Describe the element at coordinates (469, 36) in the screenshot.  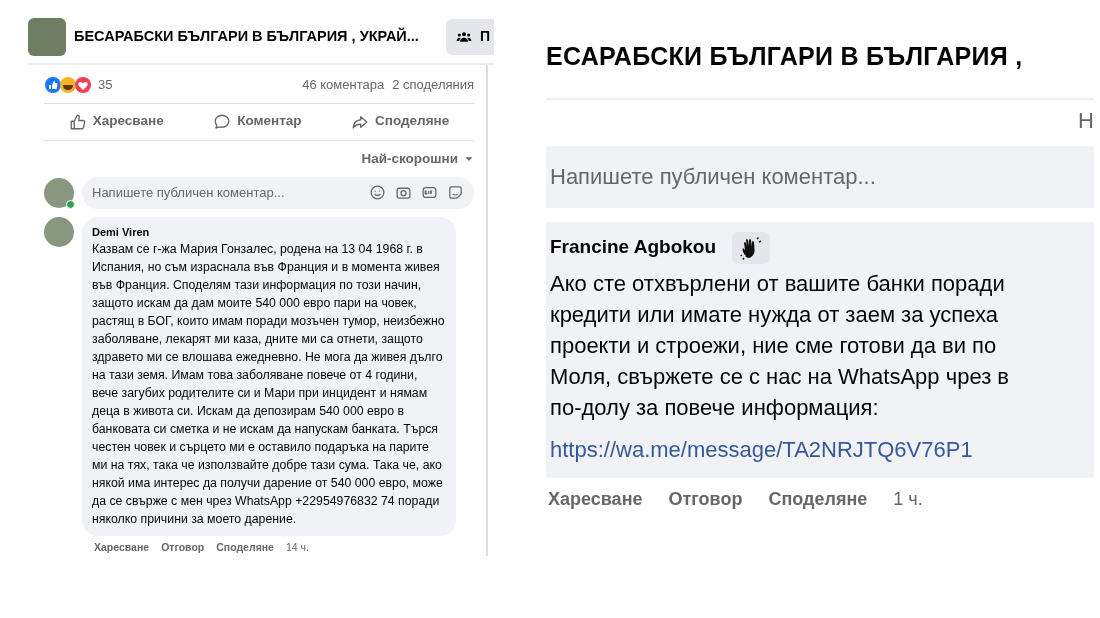
I see `group-button: П` at that location.